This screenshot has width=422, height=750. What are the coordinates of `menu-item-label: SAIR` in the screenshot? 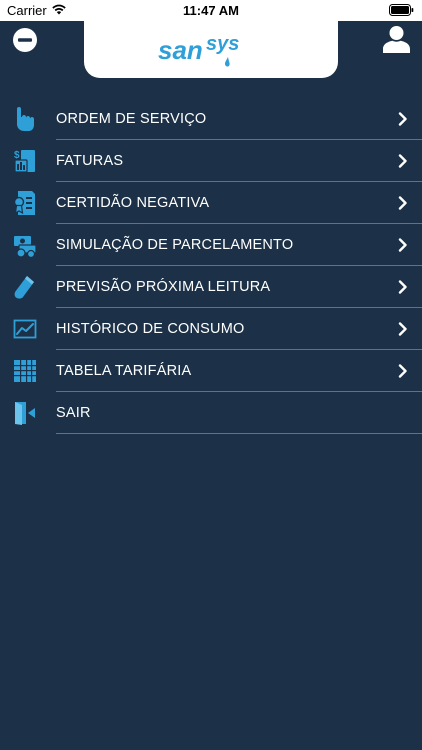 It's located at (73, 413).